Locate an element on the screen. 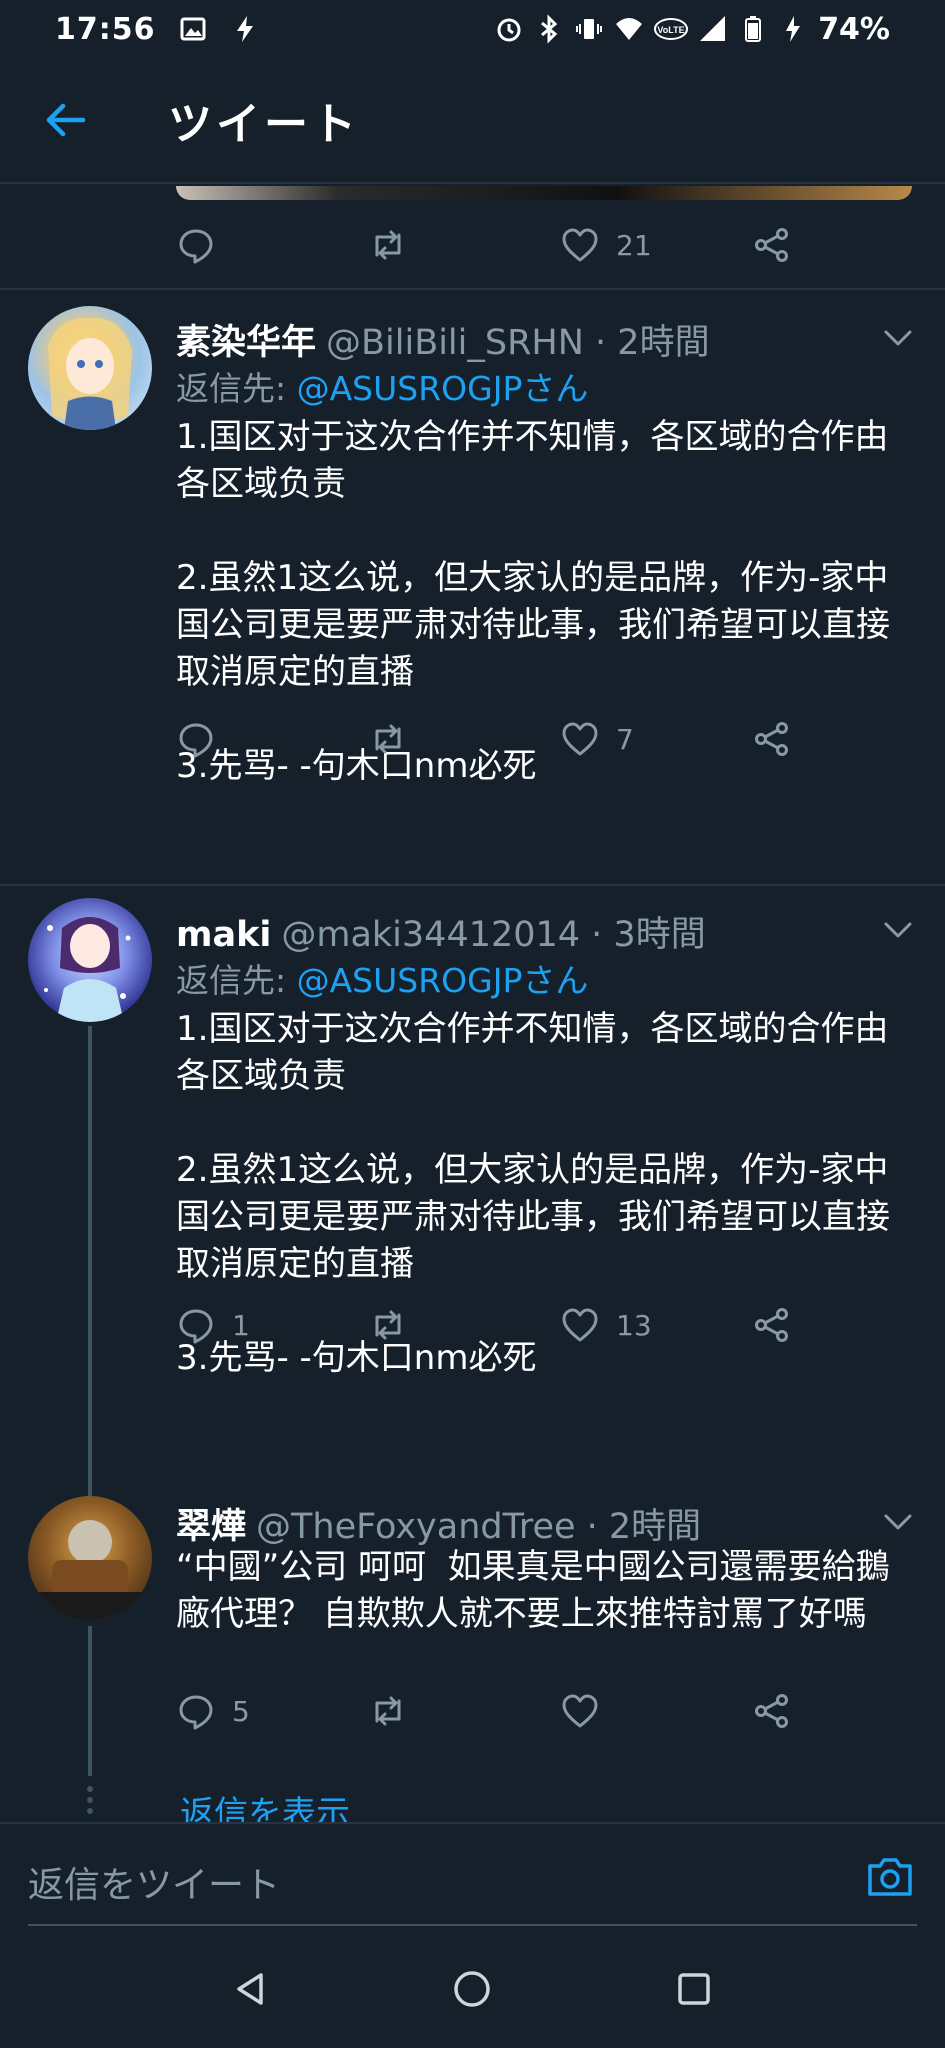 The image size is (945, 2048). tweet-header: 素染华年 @BiliBili_SRHN · 2時間 is located at coordinates (520, 338).